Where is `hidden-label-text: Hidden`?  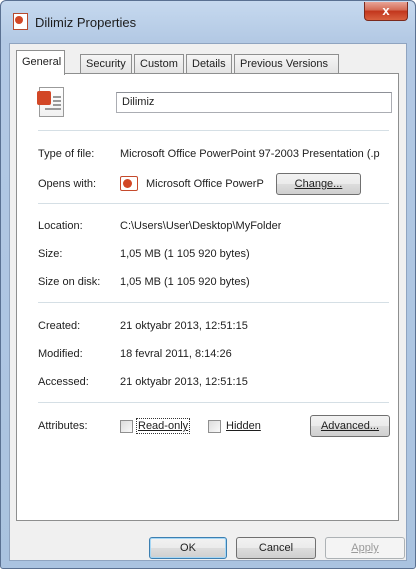 hidden-label-text: Hidden is located at coordinates (243, 426).